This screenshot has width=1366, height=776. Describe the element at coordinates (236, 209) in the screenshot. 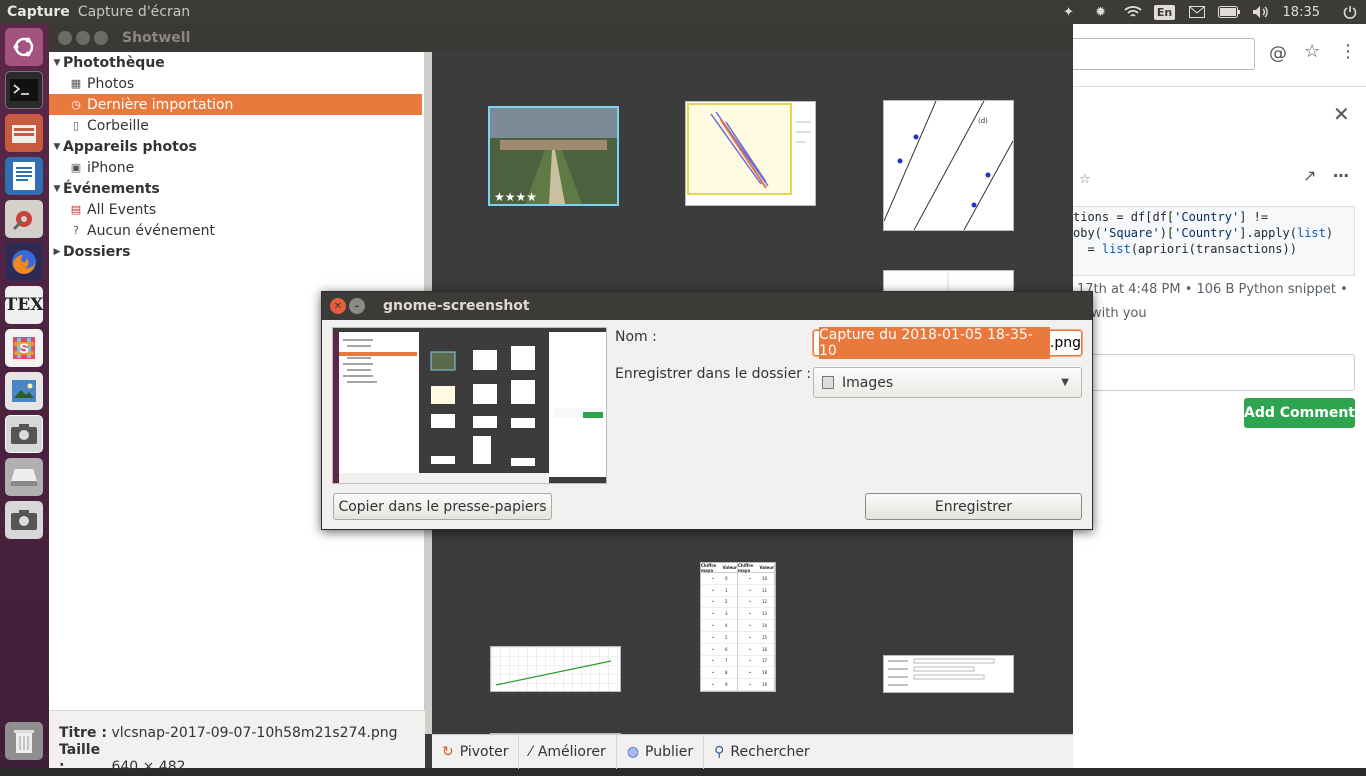

I see `sidebar-item-all-events: ▤ All Events` at that location.